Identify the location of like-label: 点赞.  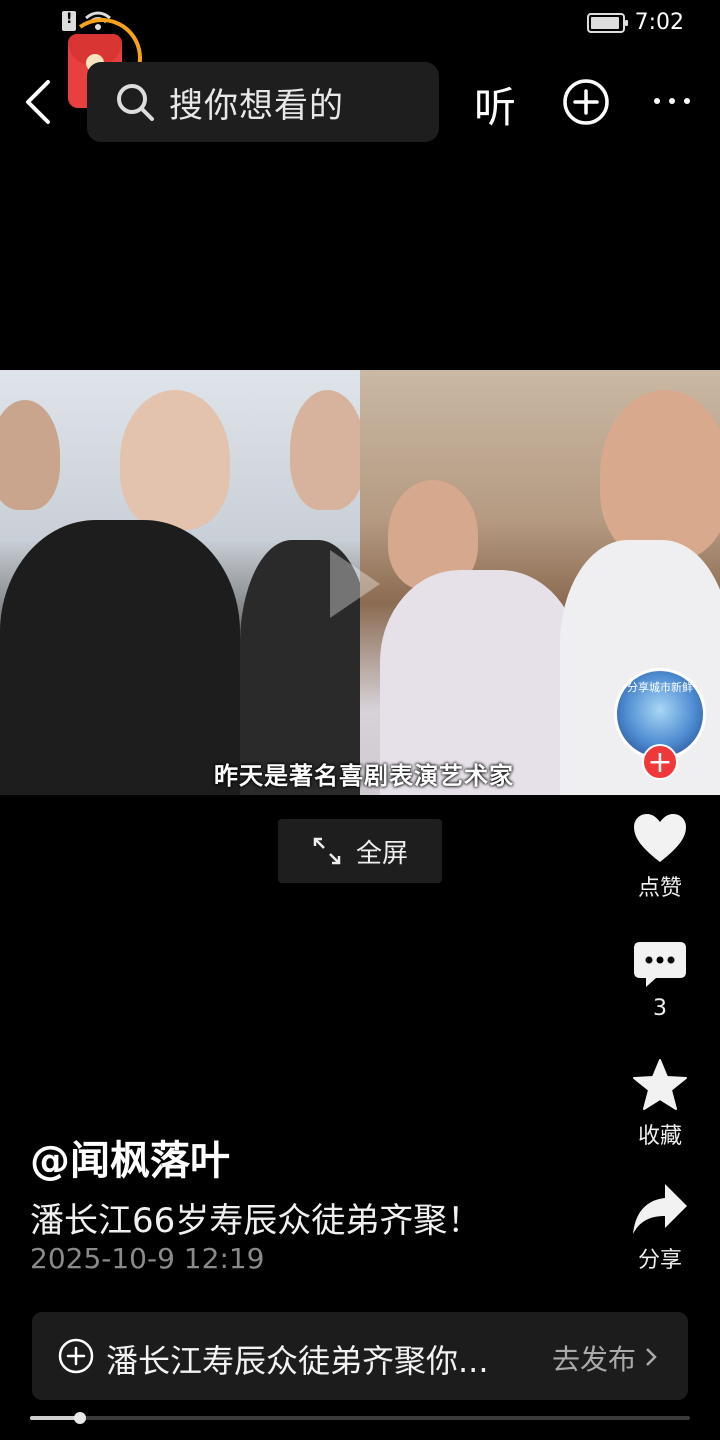
(659, 888).